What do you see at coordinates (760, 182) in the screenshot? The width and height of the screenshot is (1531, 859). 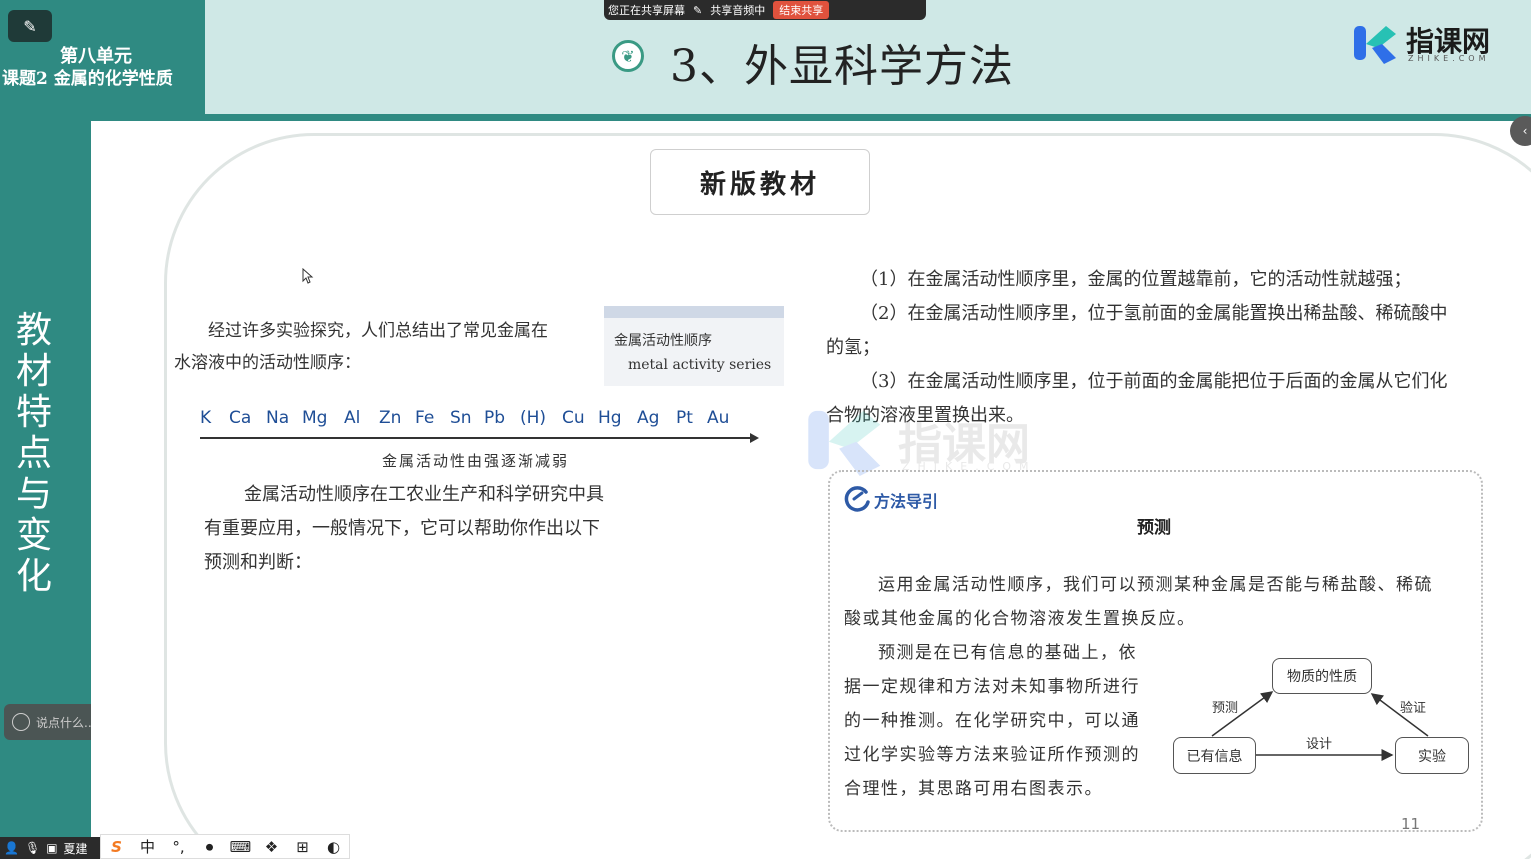 I see `new-textbook-badge: 新版教材` at bounding box center [760, 182].